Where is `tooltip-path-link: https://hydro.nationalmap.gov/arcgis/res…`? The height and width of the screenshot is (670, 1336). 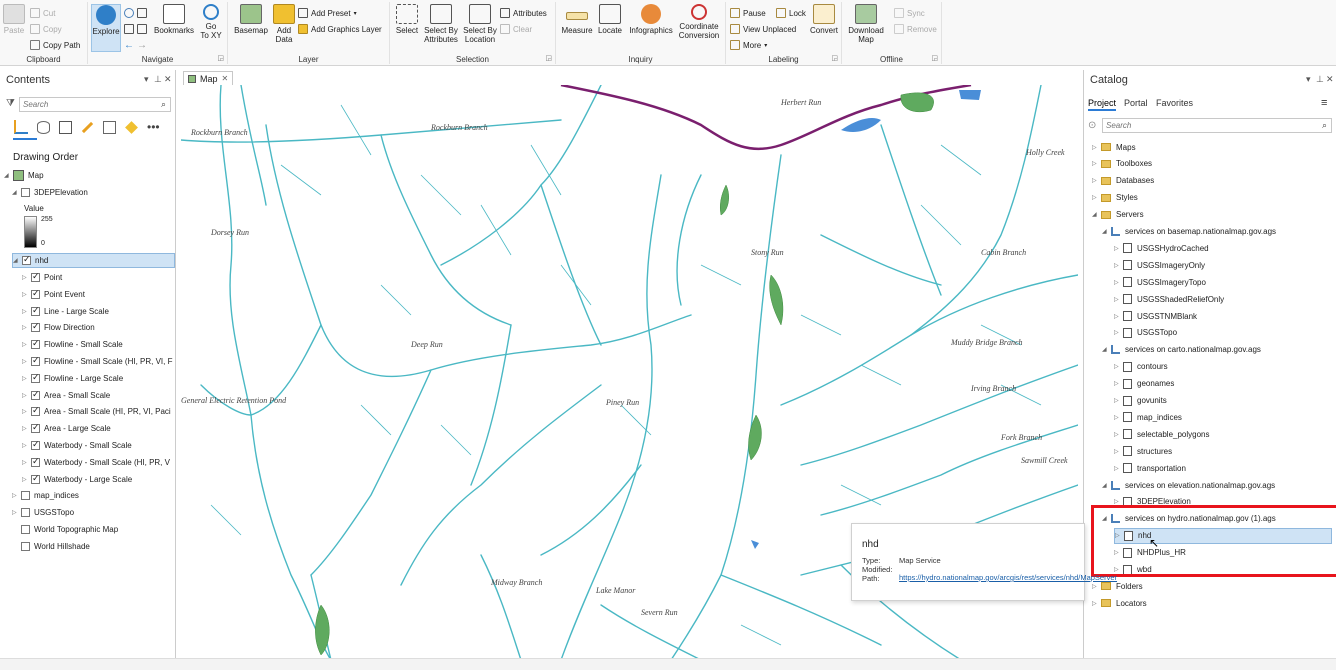 tooltip-path-link: https://hydro.nationalmap.gov/arcgis/res… is located at coordinates (1008, 577).